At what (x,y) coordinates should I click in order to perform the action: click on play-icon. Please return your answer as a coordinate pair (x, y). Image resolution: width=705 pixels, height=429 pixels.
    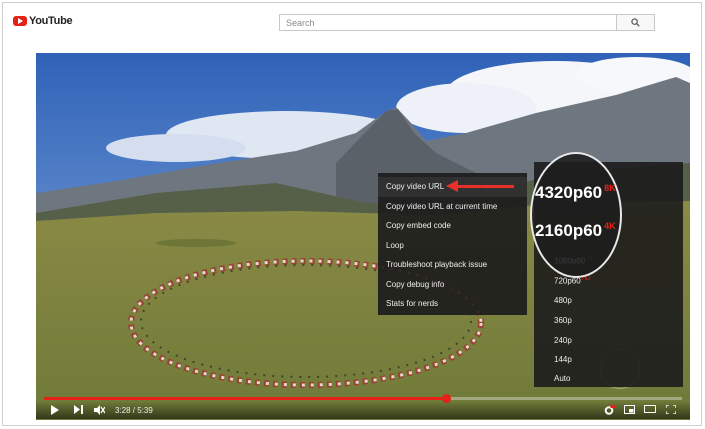
    Looking at the image, I should click on (55, 410).